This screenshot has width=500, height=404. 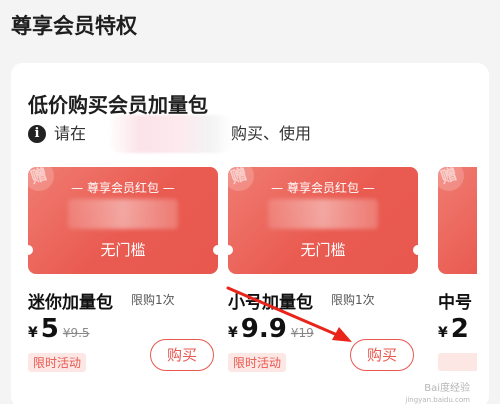 I want to click on package-name: 小号加量包, so click(x=270, y=303).